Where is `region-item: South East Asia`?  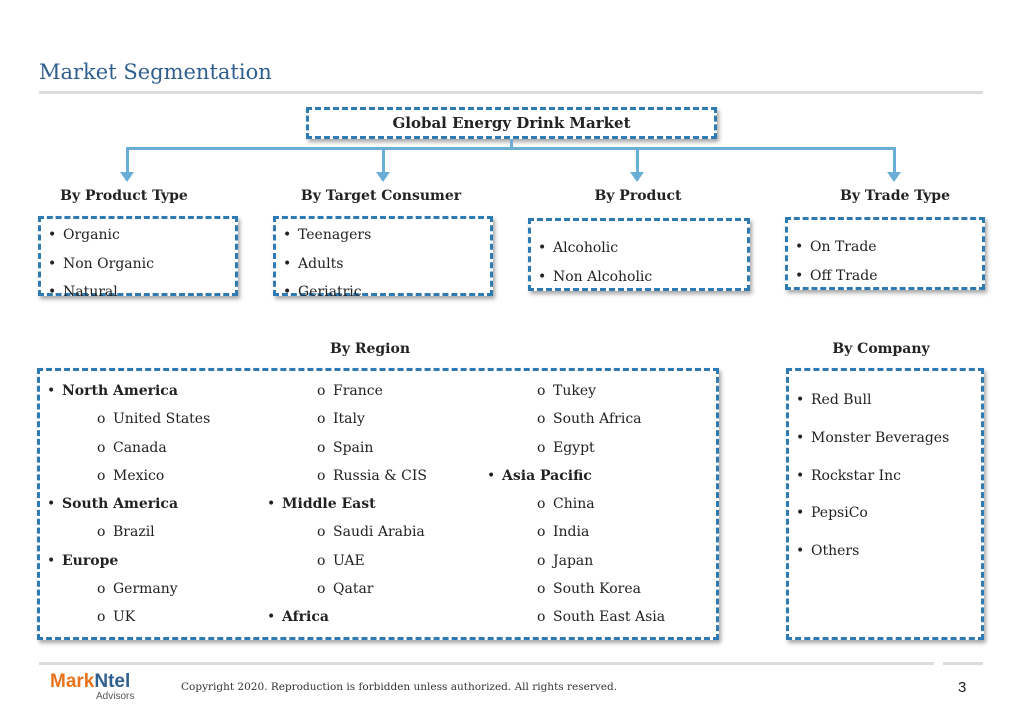 region-item: South East Asia is located at coordinates (572, 617).